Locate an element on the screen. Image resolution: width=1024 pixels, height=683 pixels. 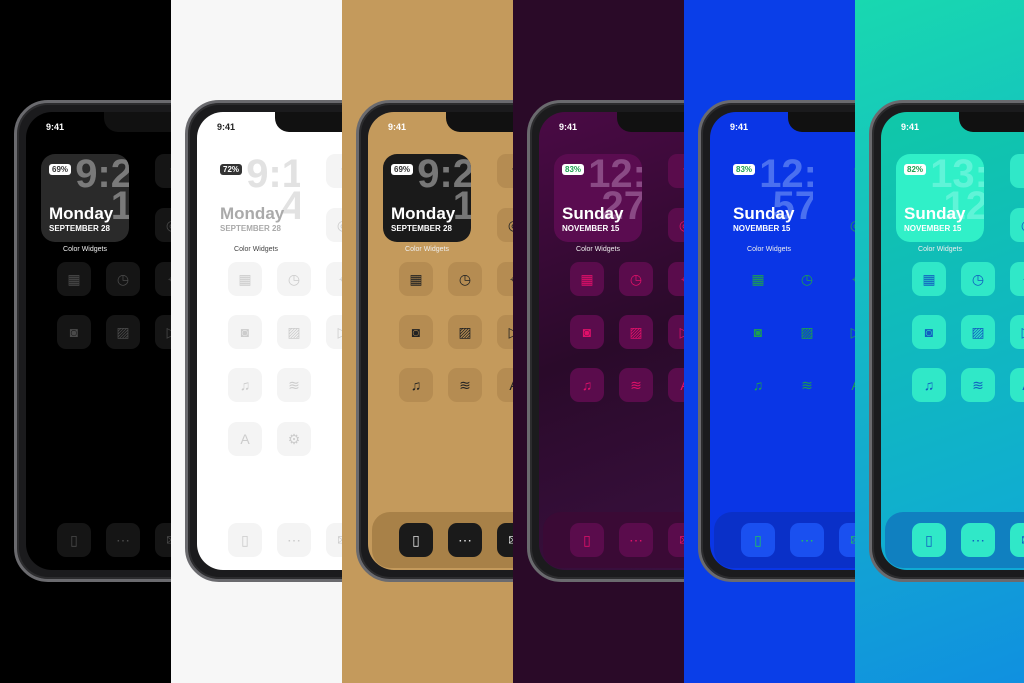
dock is located at coordinates (100, 540).